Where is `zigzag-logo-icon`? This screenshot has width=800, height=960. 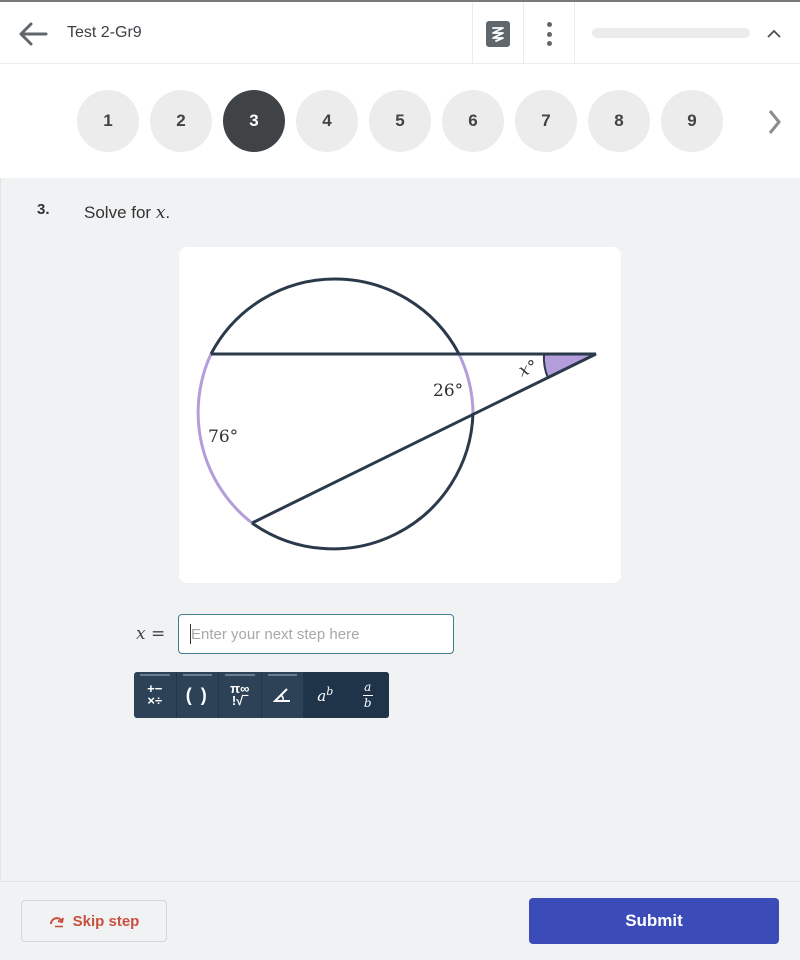 zigzag-logo-icon is located at coordinates (498, 34).